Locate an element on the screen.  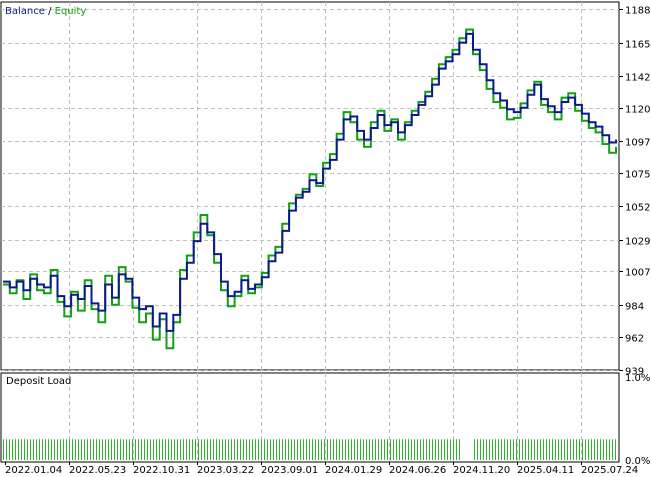
y-tick-label: 1120 is located at coordinates (637, 110).